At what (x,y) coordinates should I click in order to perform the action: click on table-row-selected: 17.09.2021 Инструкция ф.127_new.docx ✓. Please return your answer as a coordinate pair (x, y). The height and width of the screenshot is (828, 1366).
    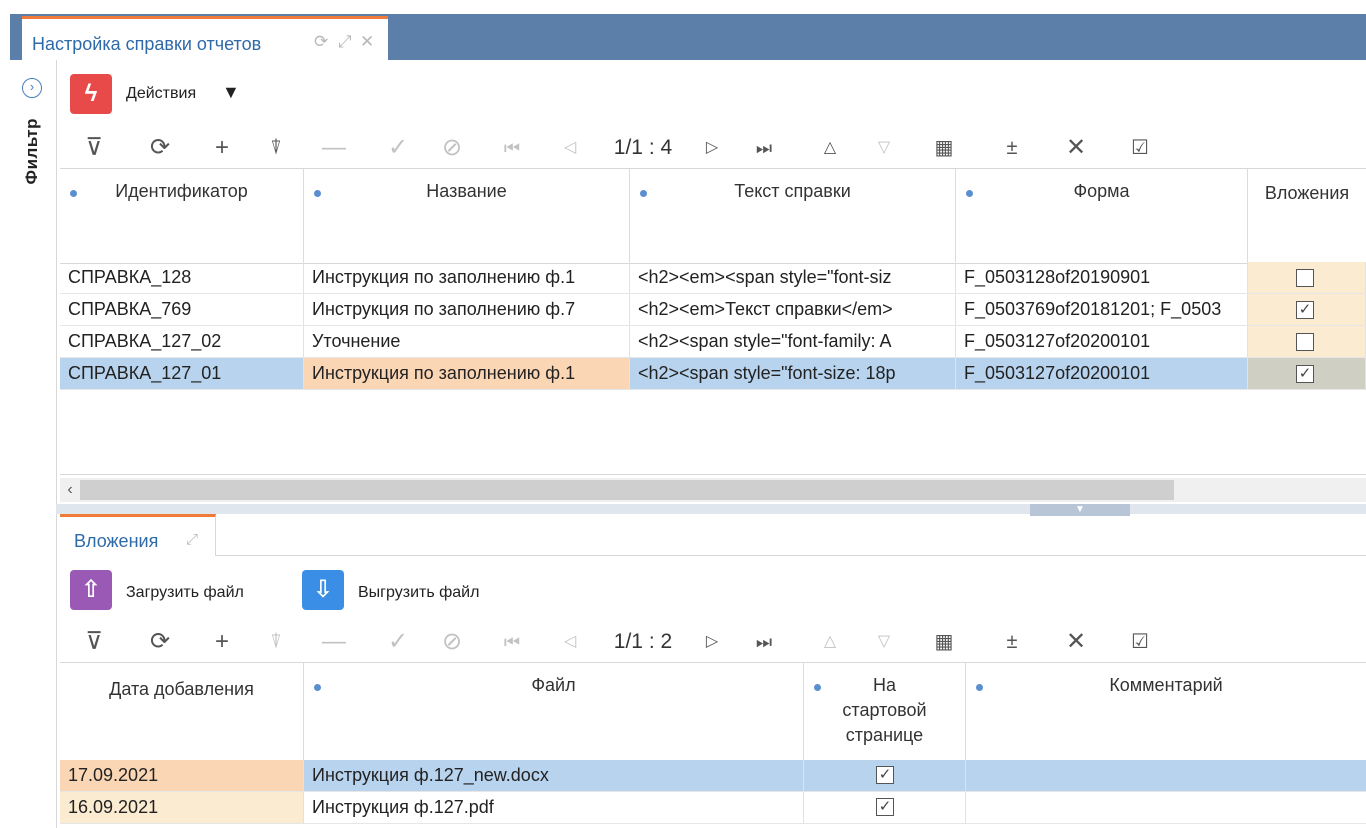
    Looking at the image, I should click on (713, 776).